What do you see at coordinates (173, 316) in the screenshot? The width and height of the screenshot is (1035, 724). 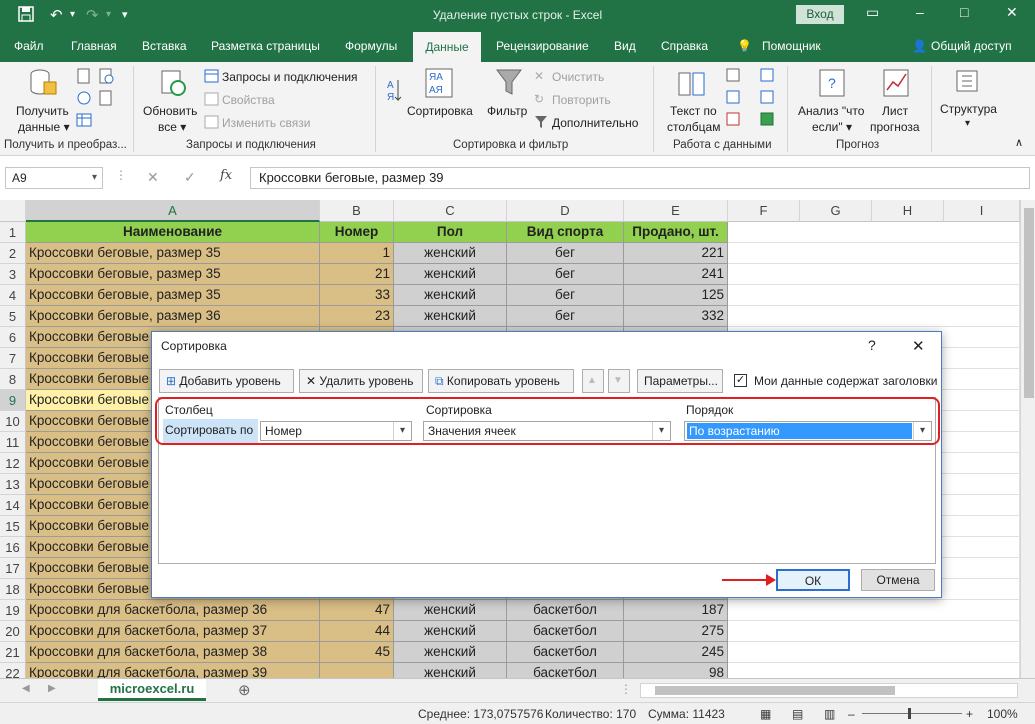 I see `table-cell: Кроссовки беговые, размер 36` at bounding box center [173, 316].